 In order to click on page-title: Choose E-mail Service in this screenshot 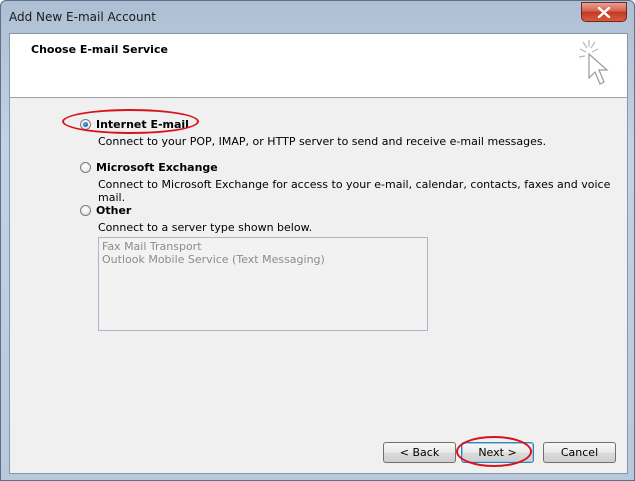, I will do `click(99, 49)`.